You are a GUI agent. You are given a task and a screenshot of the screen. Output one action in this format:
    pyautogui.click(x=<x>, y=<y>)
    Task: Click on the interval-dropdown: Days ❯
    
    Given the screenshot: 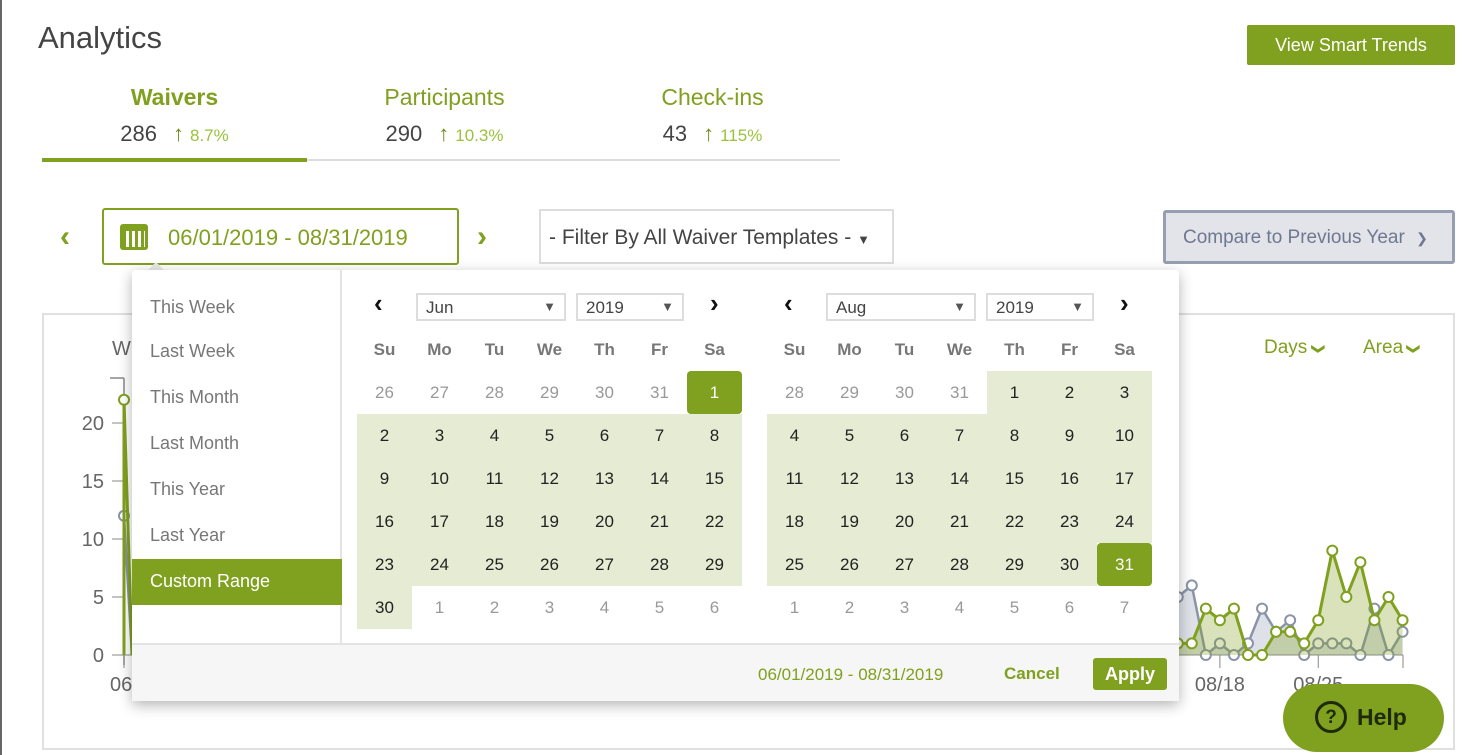 What is the action you would take?
    pyautogui.click(x=1295, y=348)
    